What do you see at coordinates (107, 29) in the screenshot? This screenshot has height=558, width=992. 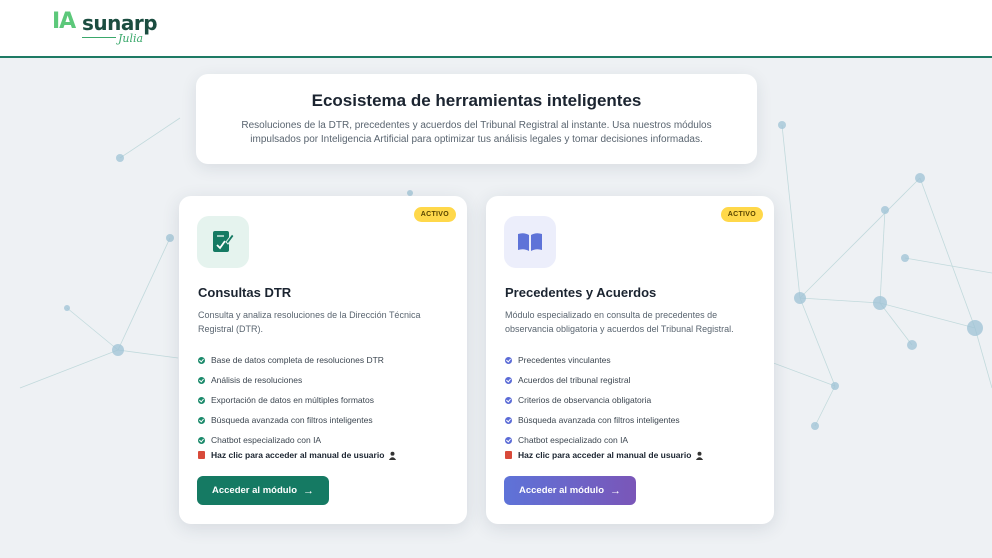 I see `sunarp-logo: IA sunarp Julia` at bounding box center [107, 29].